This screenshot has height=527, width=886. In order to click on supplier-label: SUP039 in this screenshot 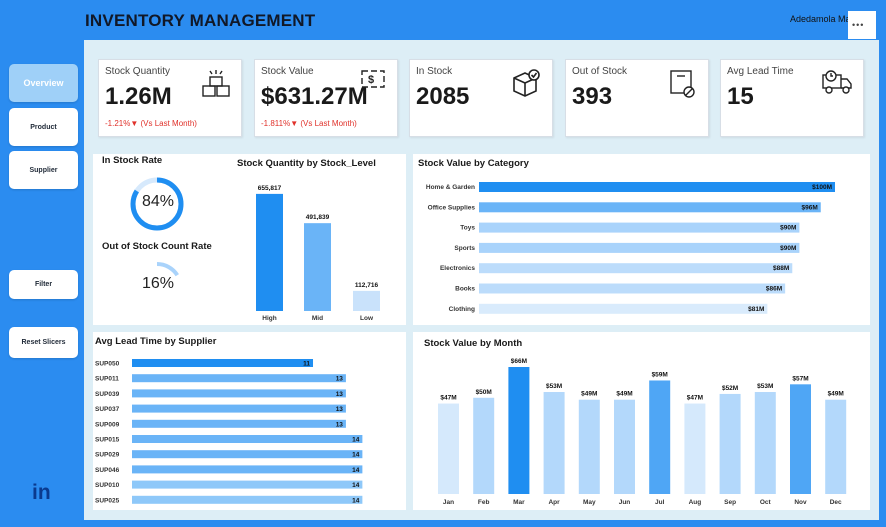, I will do `click(107, 394)`.